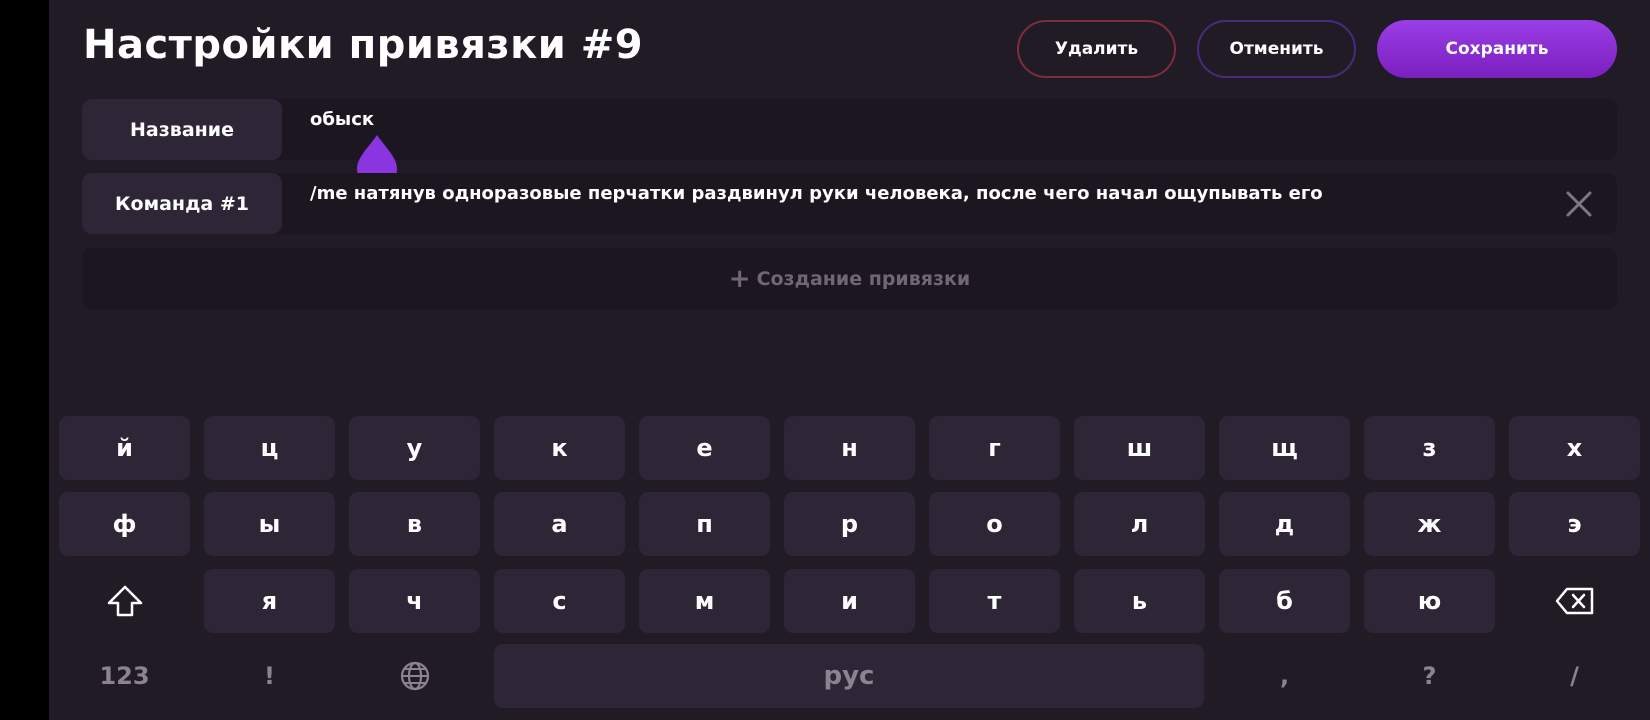 This screenshot has width=1650, height=720. I want to click on space-key: рус, so click(849, 676).